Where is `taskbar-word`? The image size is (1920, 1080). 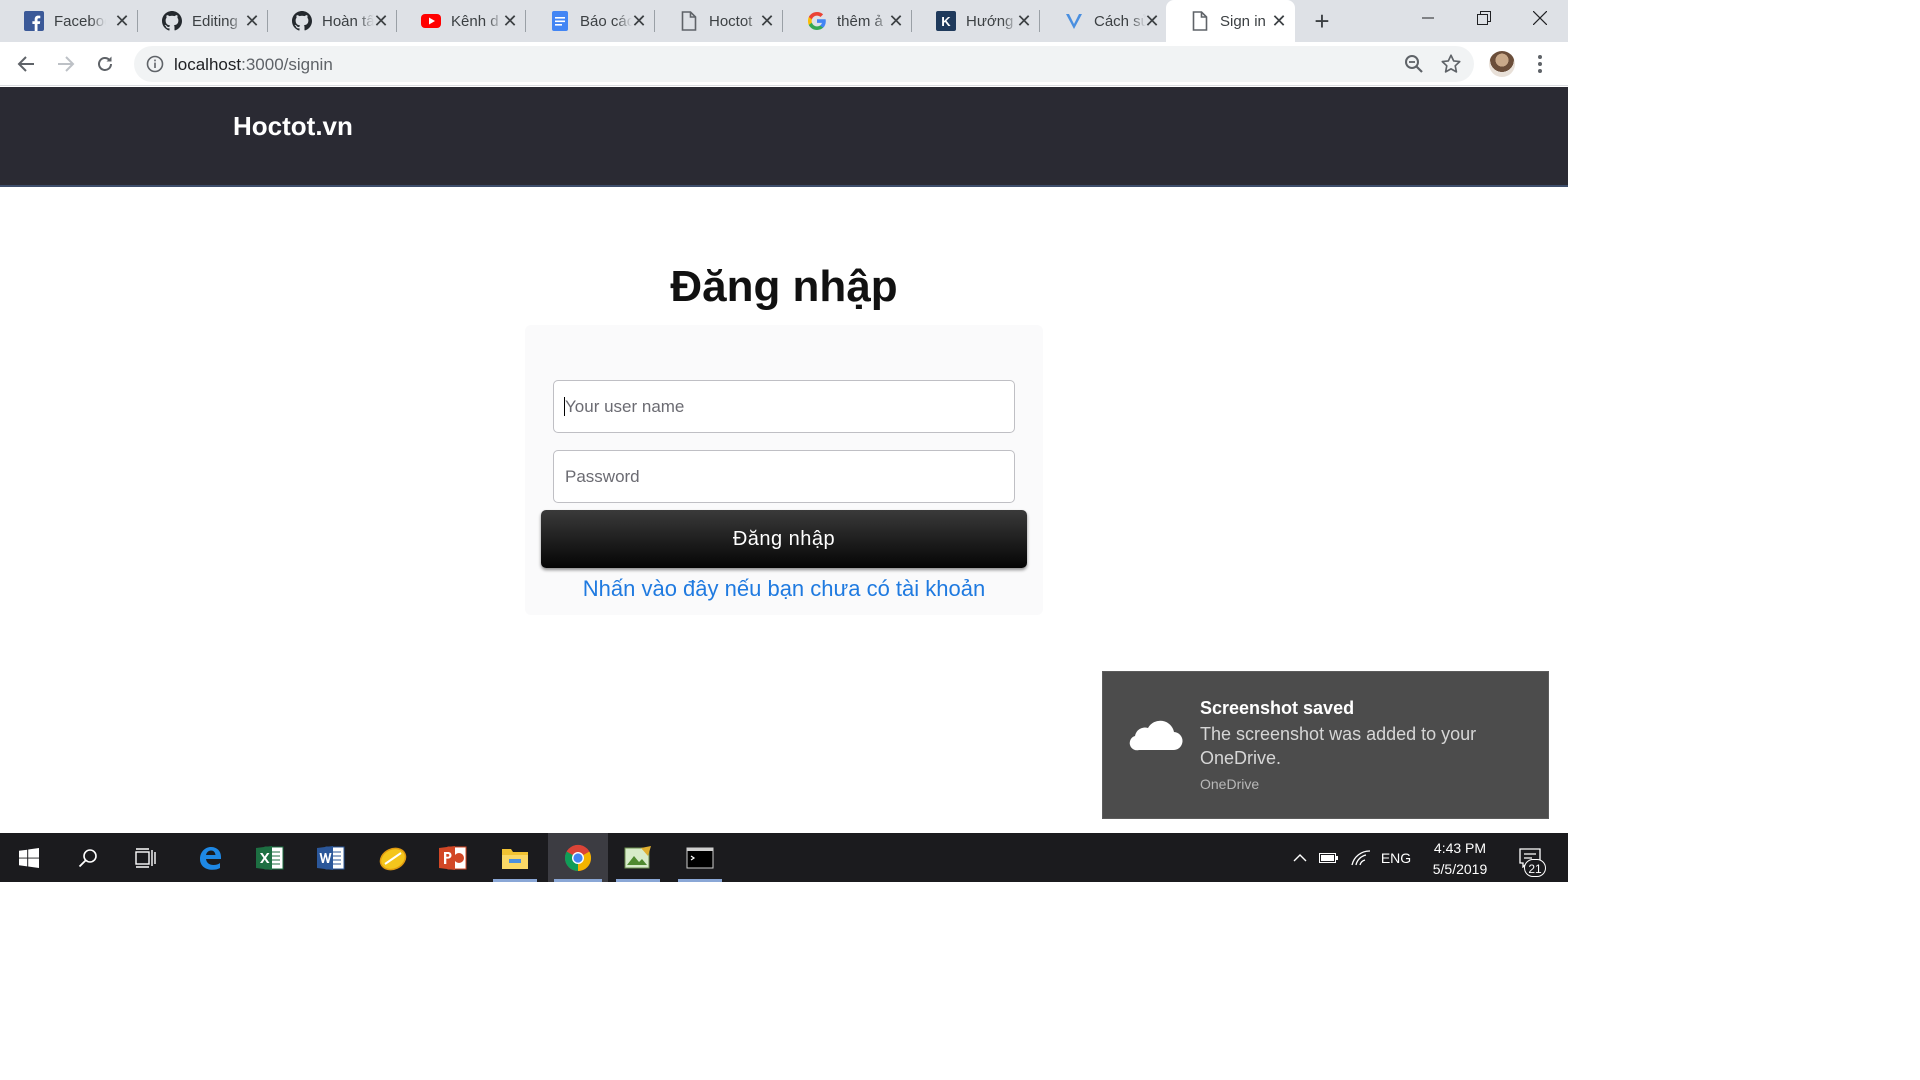 taskbar-word is located at coordinates (331, 857).